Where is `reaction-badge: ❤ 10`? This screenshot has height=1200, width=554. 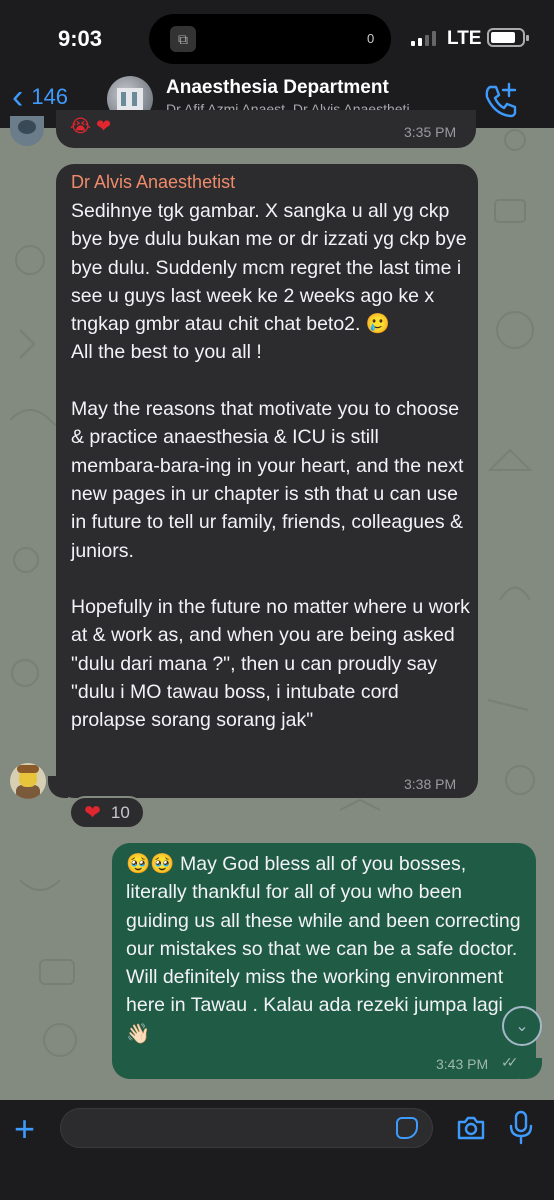 reaction-badge: ❤ 10 is located at coordinates (107, 812).